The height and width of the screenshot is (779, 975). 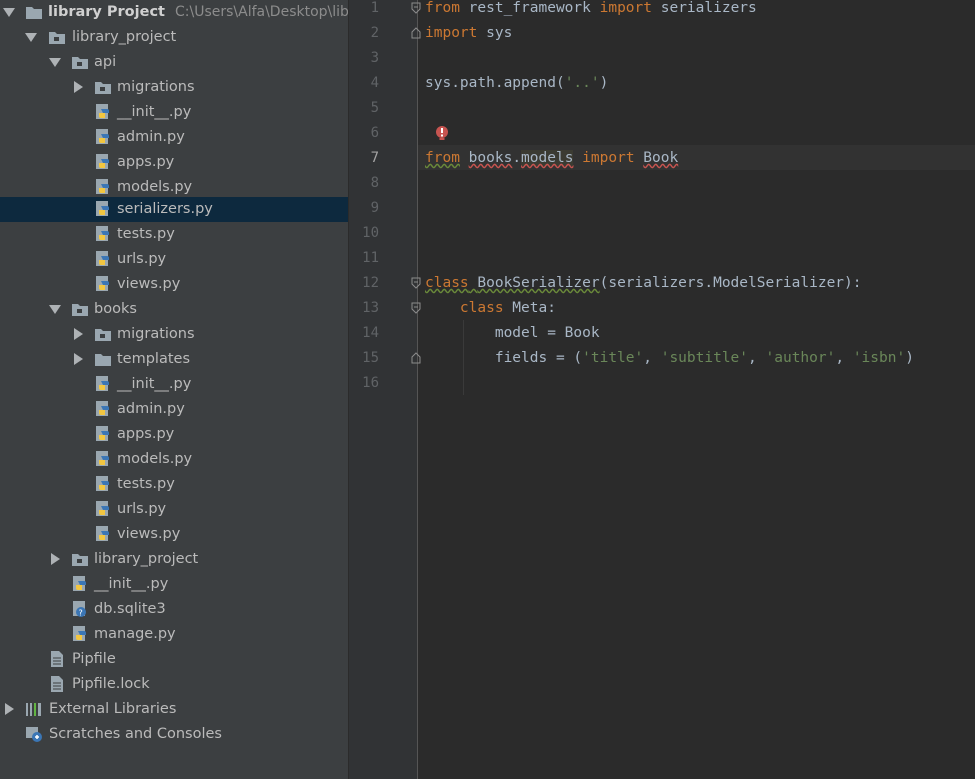 I want to click on string-literal: 'subtitle', so click(x=704, y=358).